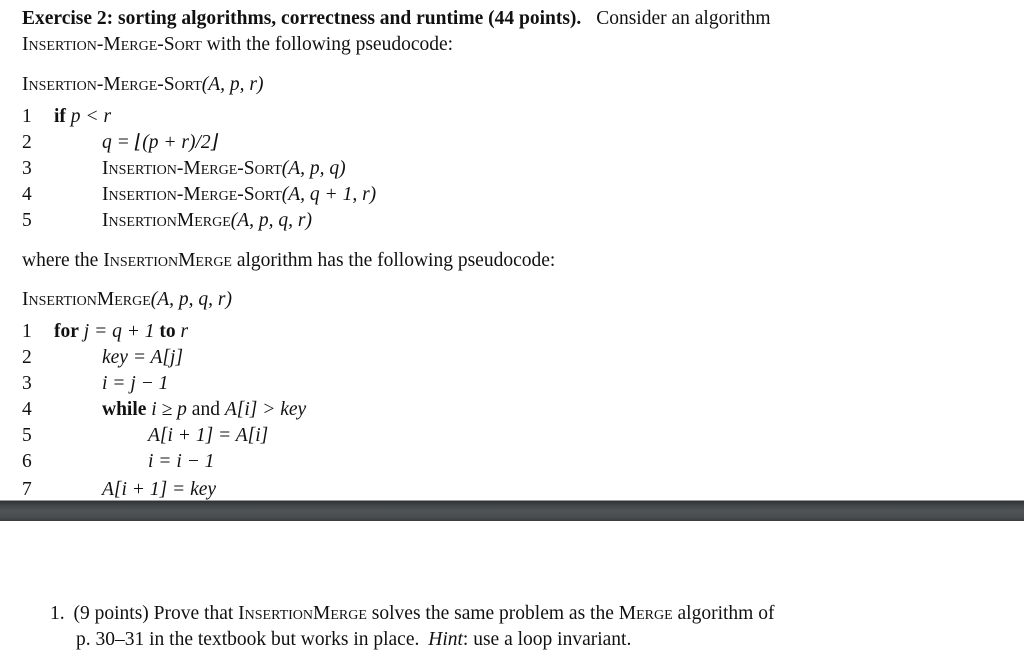 This screenshot has width=1024, height=664. I want to click on line-content: q = ⌊(p + r)/2⌋, so click(160, 142).